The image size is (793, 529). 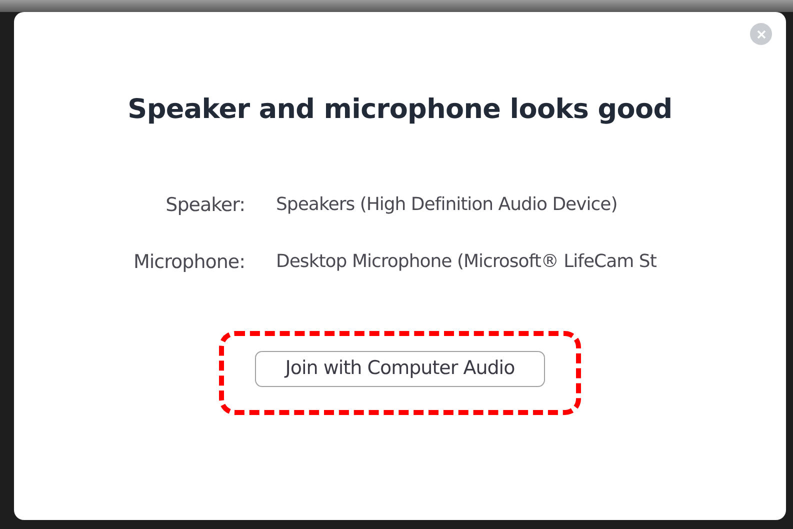 I want to click on device-name: Desktop Microphone (Microsoft® LifeCam St, so click(x=467, y=262).